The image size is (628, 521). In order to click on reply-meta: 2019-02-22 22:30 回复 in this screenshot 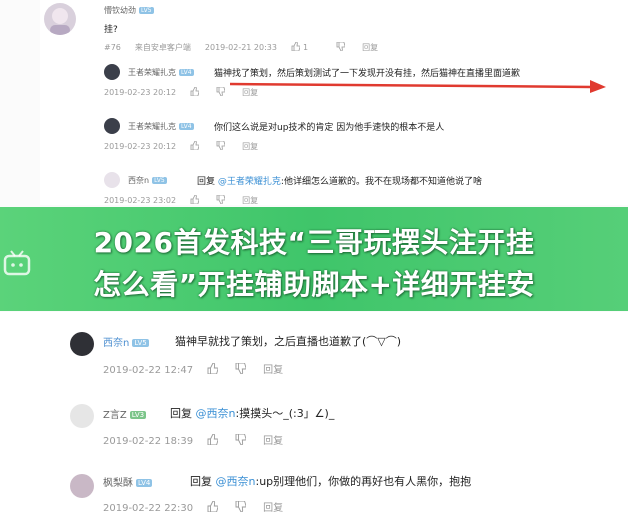, I will do `click(200, 506)`.